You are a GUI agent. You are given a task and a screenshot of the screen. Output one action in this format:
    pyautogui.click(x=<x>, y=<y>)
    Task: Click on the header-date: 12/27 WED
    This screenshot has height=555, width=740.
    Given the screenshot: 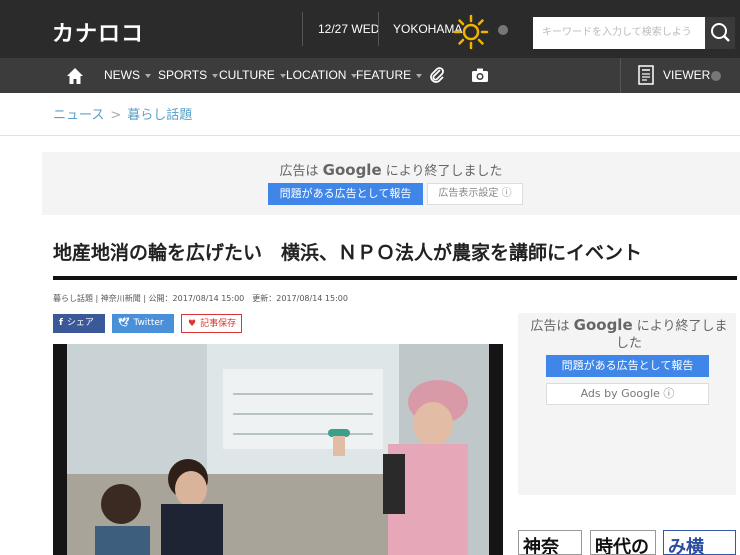 What is the action you would take?
    pyautogui.click(x=349, y=29)
    